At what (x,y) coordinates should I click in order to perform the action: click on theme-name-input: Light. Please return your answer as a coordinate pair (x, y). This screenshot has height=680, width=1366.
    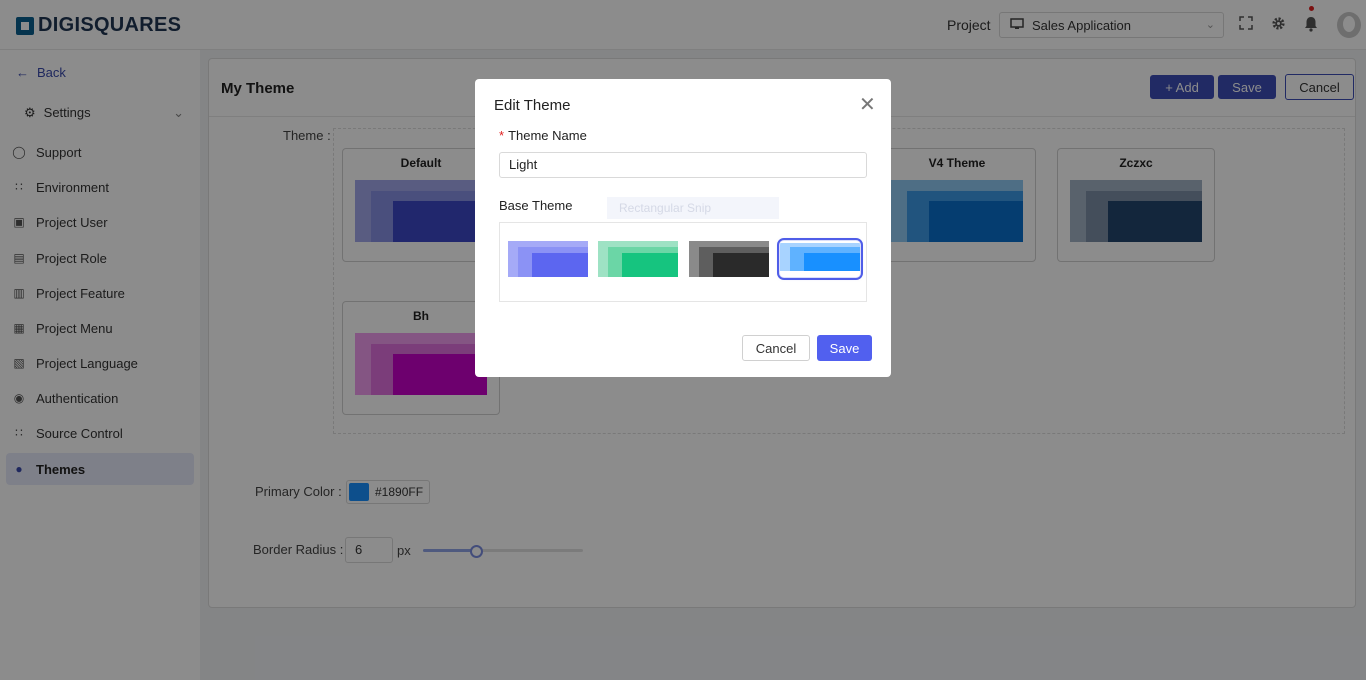
    Looking at the image, I should click on (683, 165).